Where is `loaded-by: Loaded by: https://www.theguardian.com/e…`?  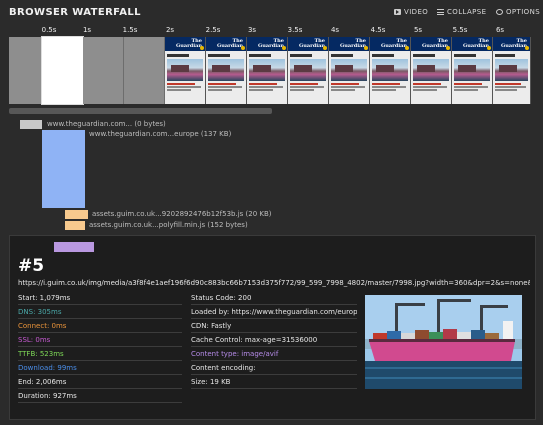 loaded-by: Loaded by: https://www.theguardian.com/e… is located at coordinates (274, 312).